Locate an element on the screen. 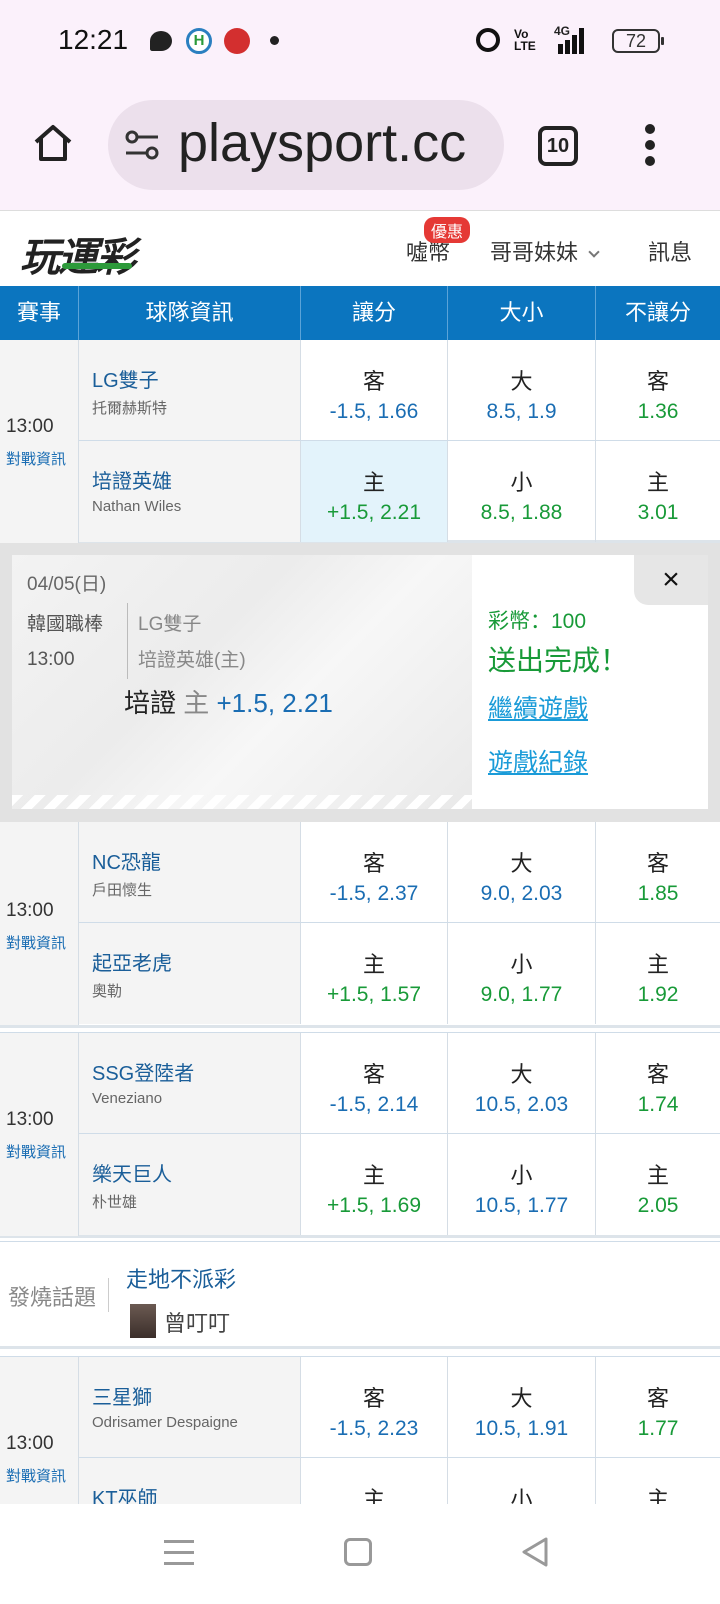 The width and height of the screenshot is (720, 1604). spread-side: 主 is located at coordinates (373, 482).